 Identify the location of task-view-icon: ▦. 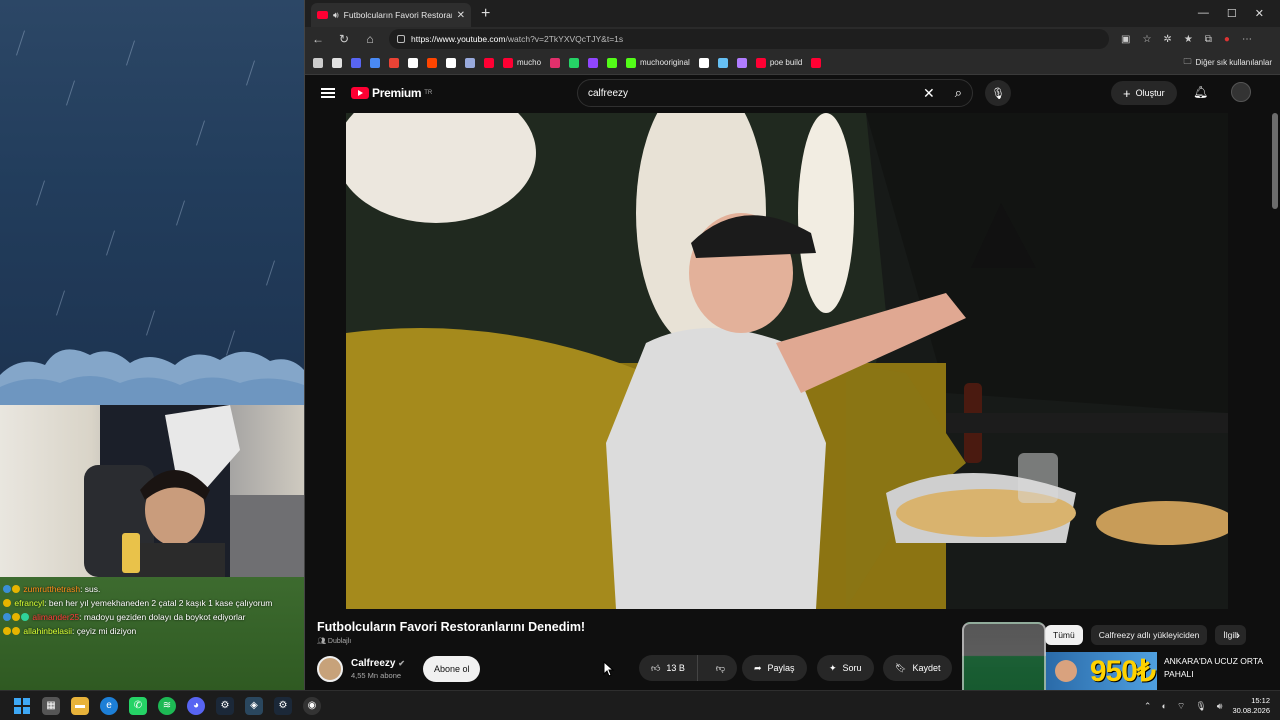
(51, 705).